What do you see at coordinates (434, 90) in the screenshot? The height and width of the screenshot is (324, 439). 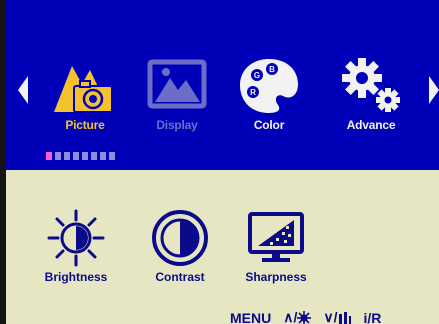 I see `arrow-right-icon` at bounding box center [434, 90].